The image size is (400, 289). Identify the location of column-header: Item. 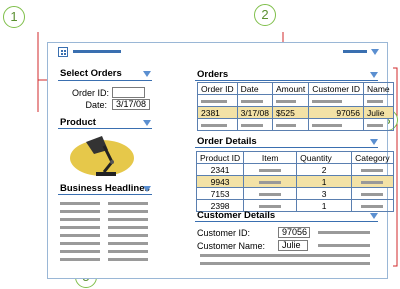
(270, 157).